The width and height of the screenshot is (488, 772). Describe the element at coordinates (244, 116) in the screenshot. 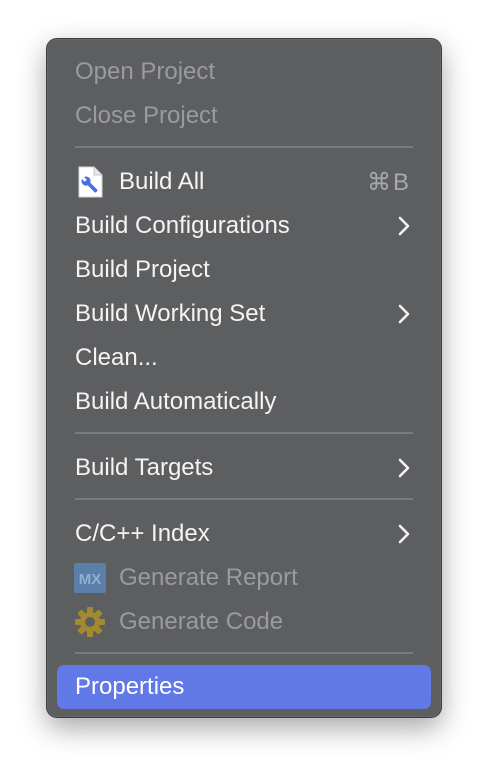

I see `menu-item-close-project: Close Project` at that location.